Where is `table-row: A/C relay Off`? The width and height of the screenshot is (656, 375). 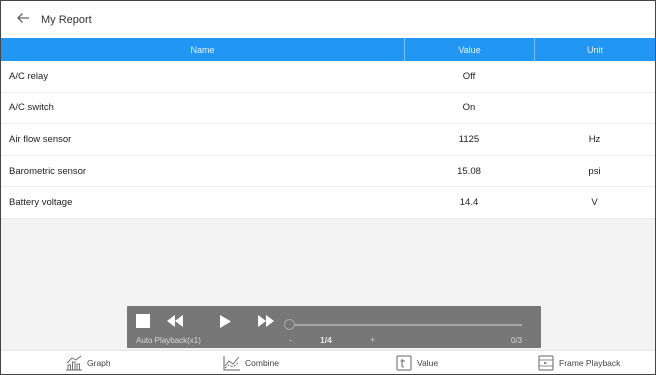 table-row: A/C relay Off is located at coordinates (328, 77).